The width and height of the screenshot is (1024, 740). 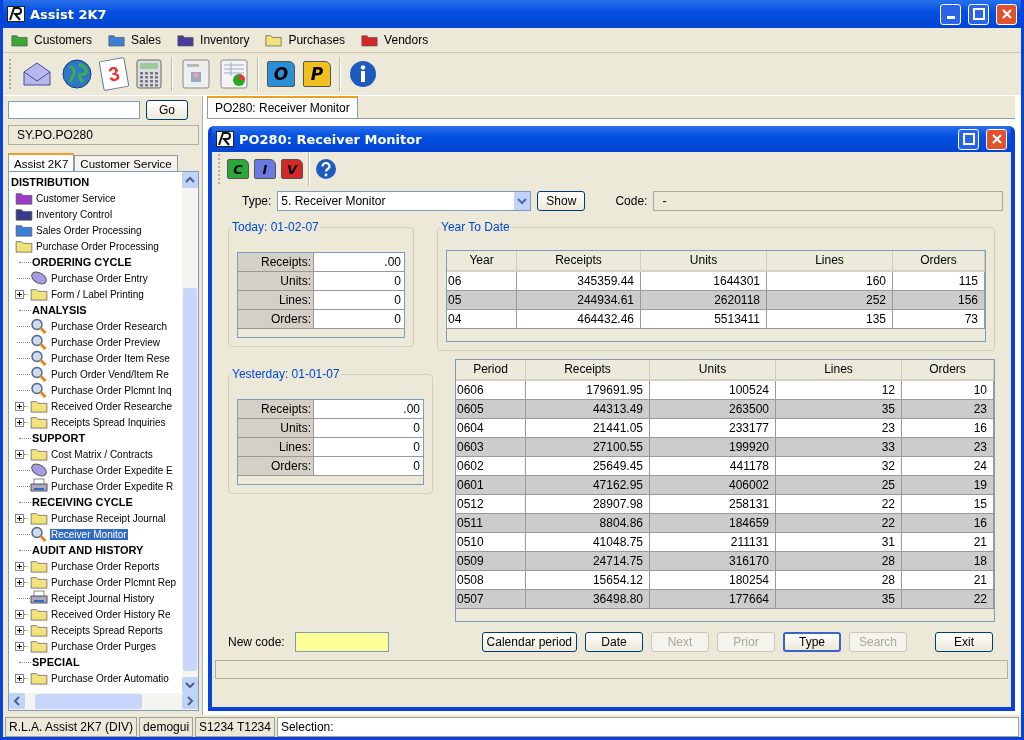 What do you see at coordinates (491, 599) in the screenshot?
I see `table-cell: 0507` at bounding box center [491, 599].